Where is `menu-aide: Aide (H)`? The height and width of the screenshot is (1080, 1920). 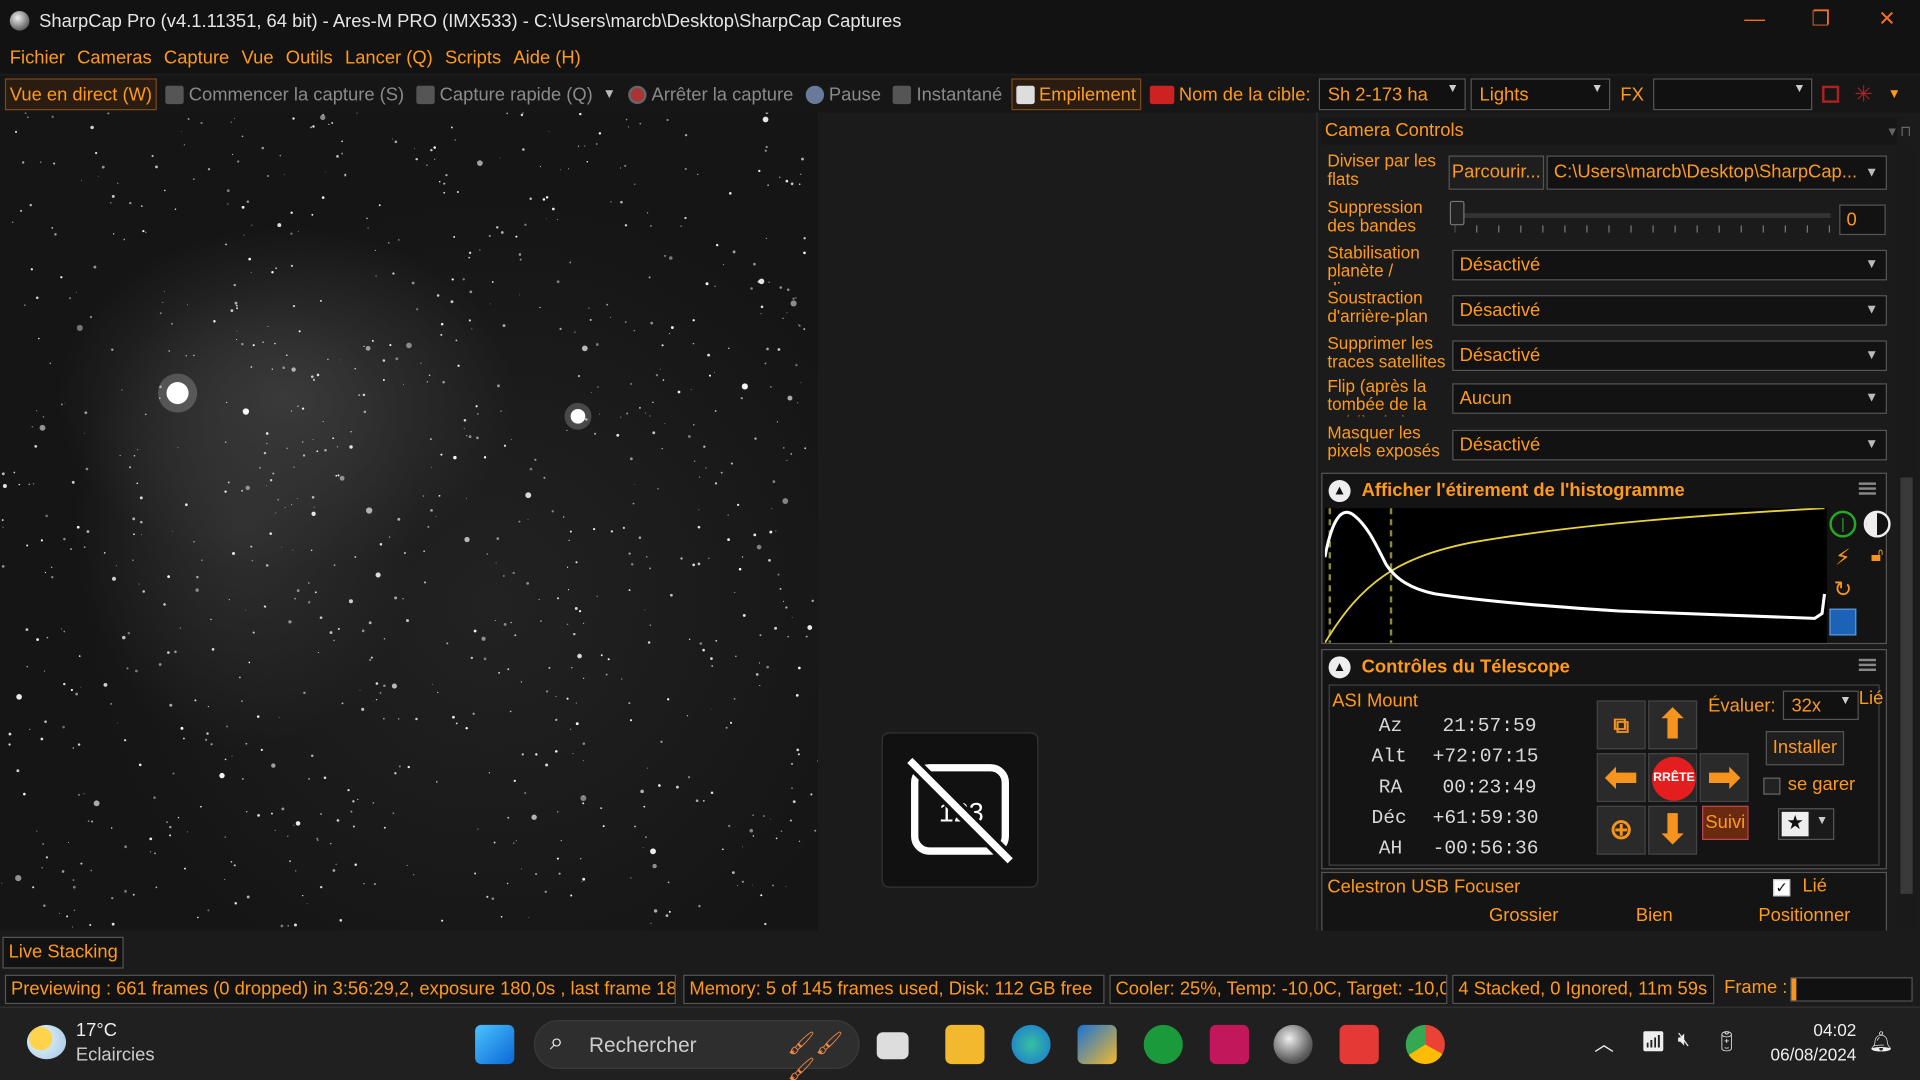
menu-aide: Aide (H) is located at coordinates (546, 57).